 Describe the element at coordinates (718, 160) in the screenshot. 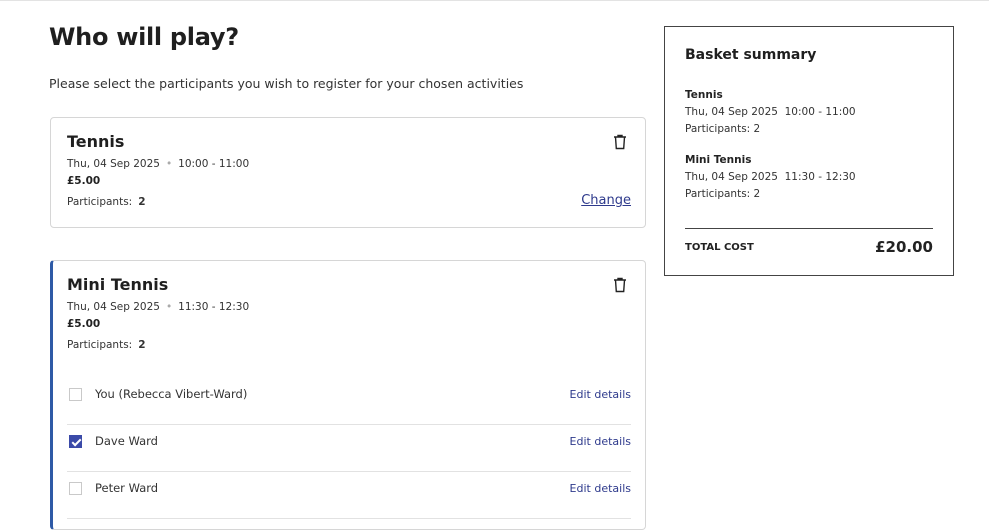

I see `basket-item-name: Mini Tennis` at that location.